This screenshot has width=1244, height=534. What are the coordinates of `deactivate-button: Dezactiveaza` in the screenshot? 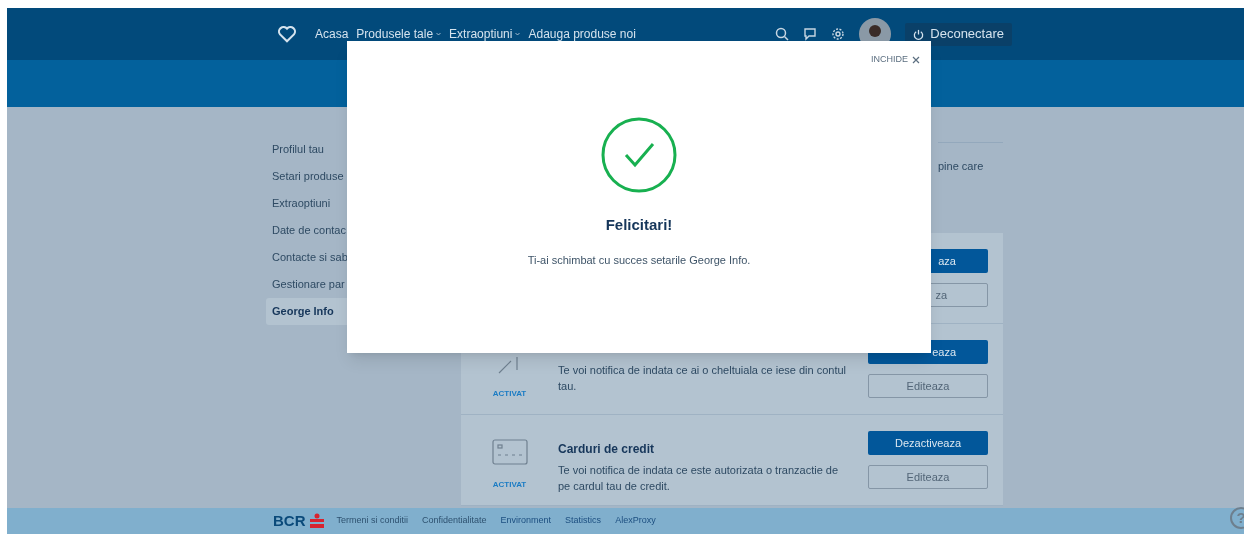 It's located at (928, 443).